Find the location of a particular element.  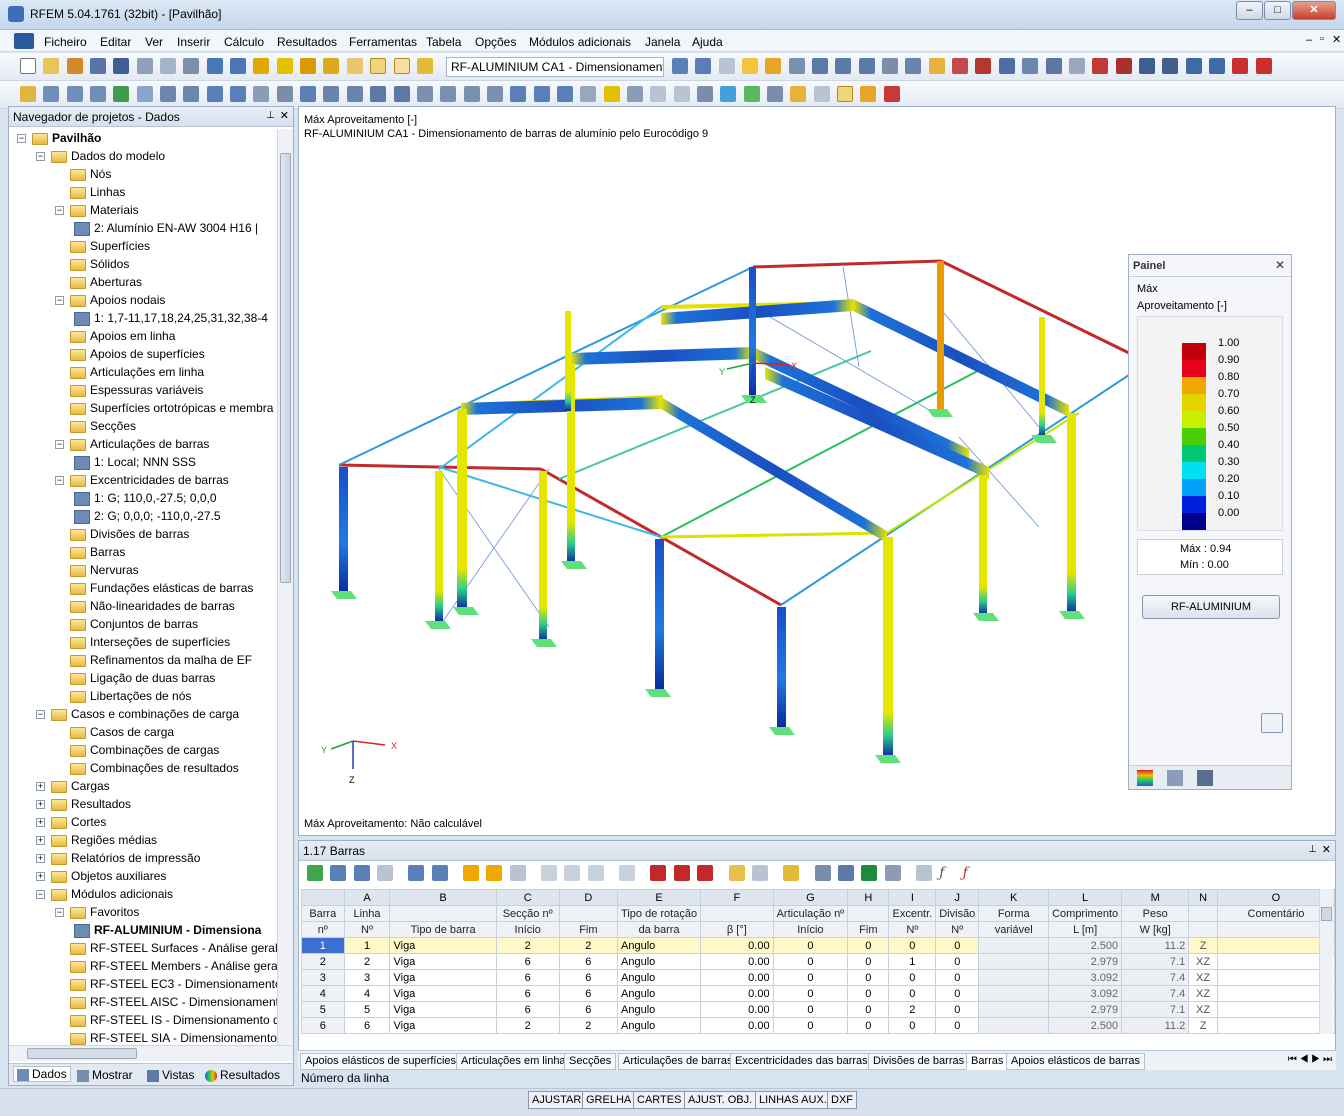

axis-x-icon is located at coordinates (518, 94).